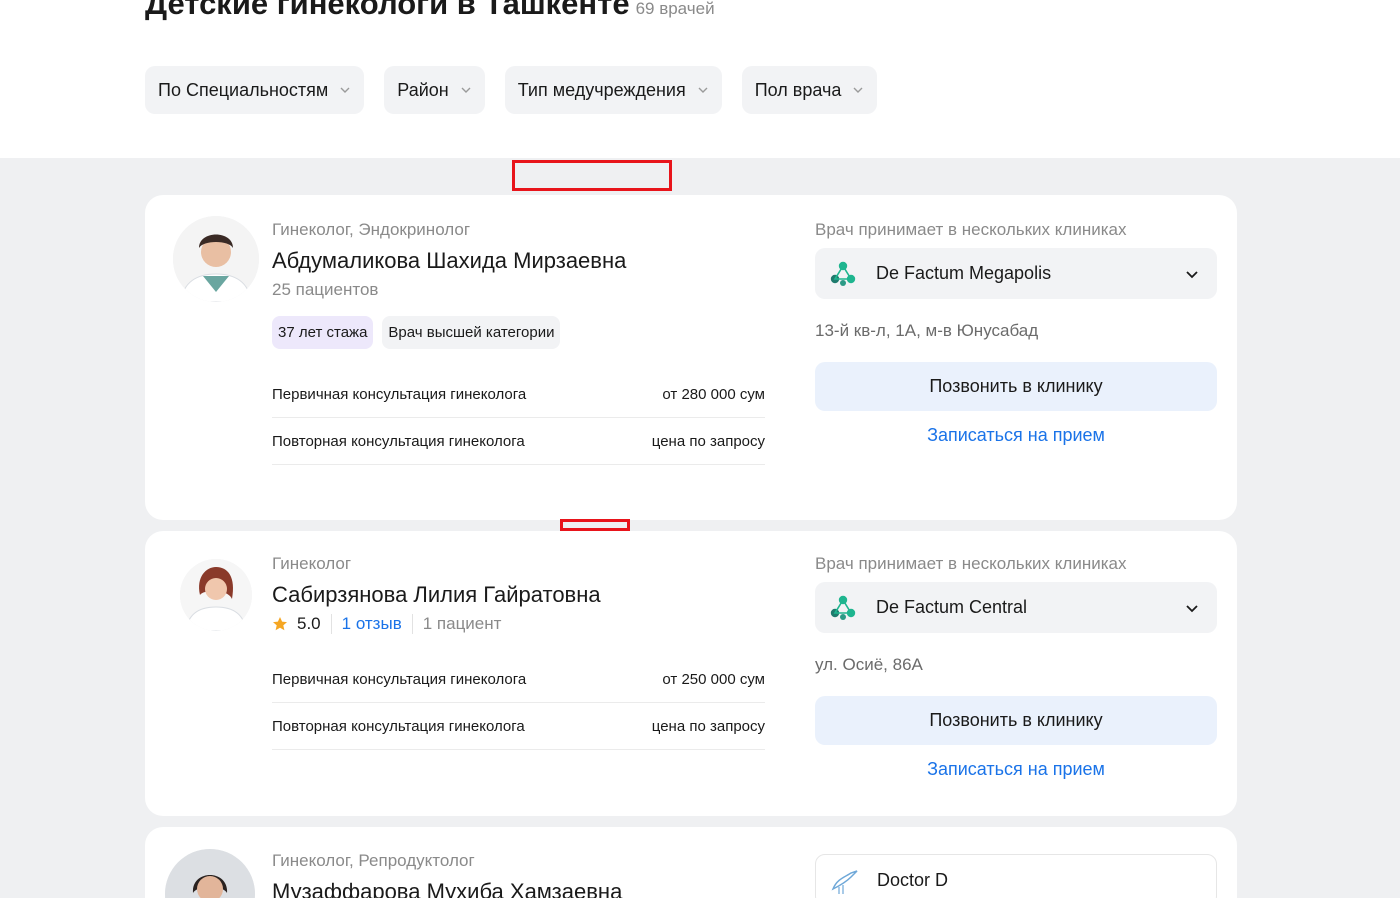 The width and height of the screenshot is (1400, 898). Describe the element at coordinates (423, 89) in the screenshot. I see `filter-label: Район` at that location.